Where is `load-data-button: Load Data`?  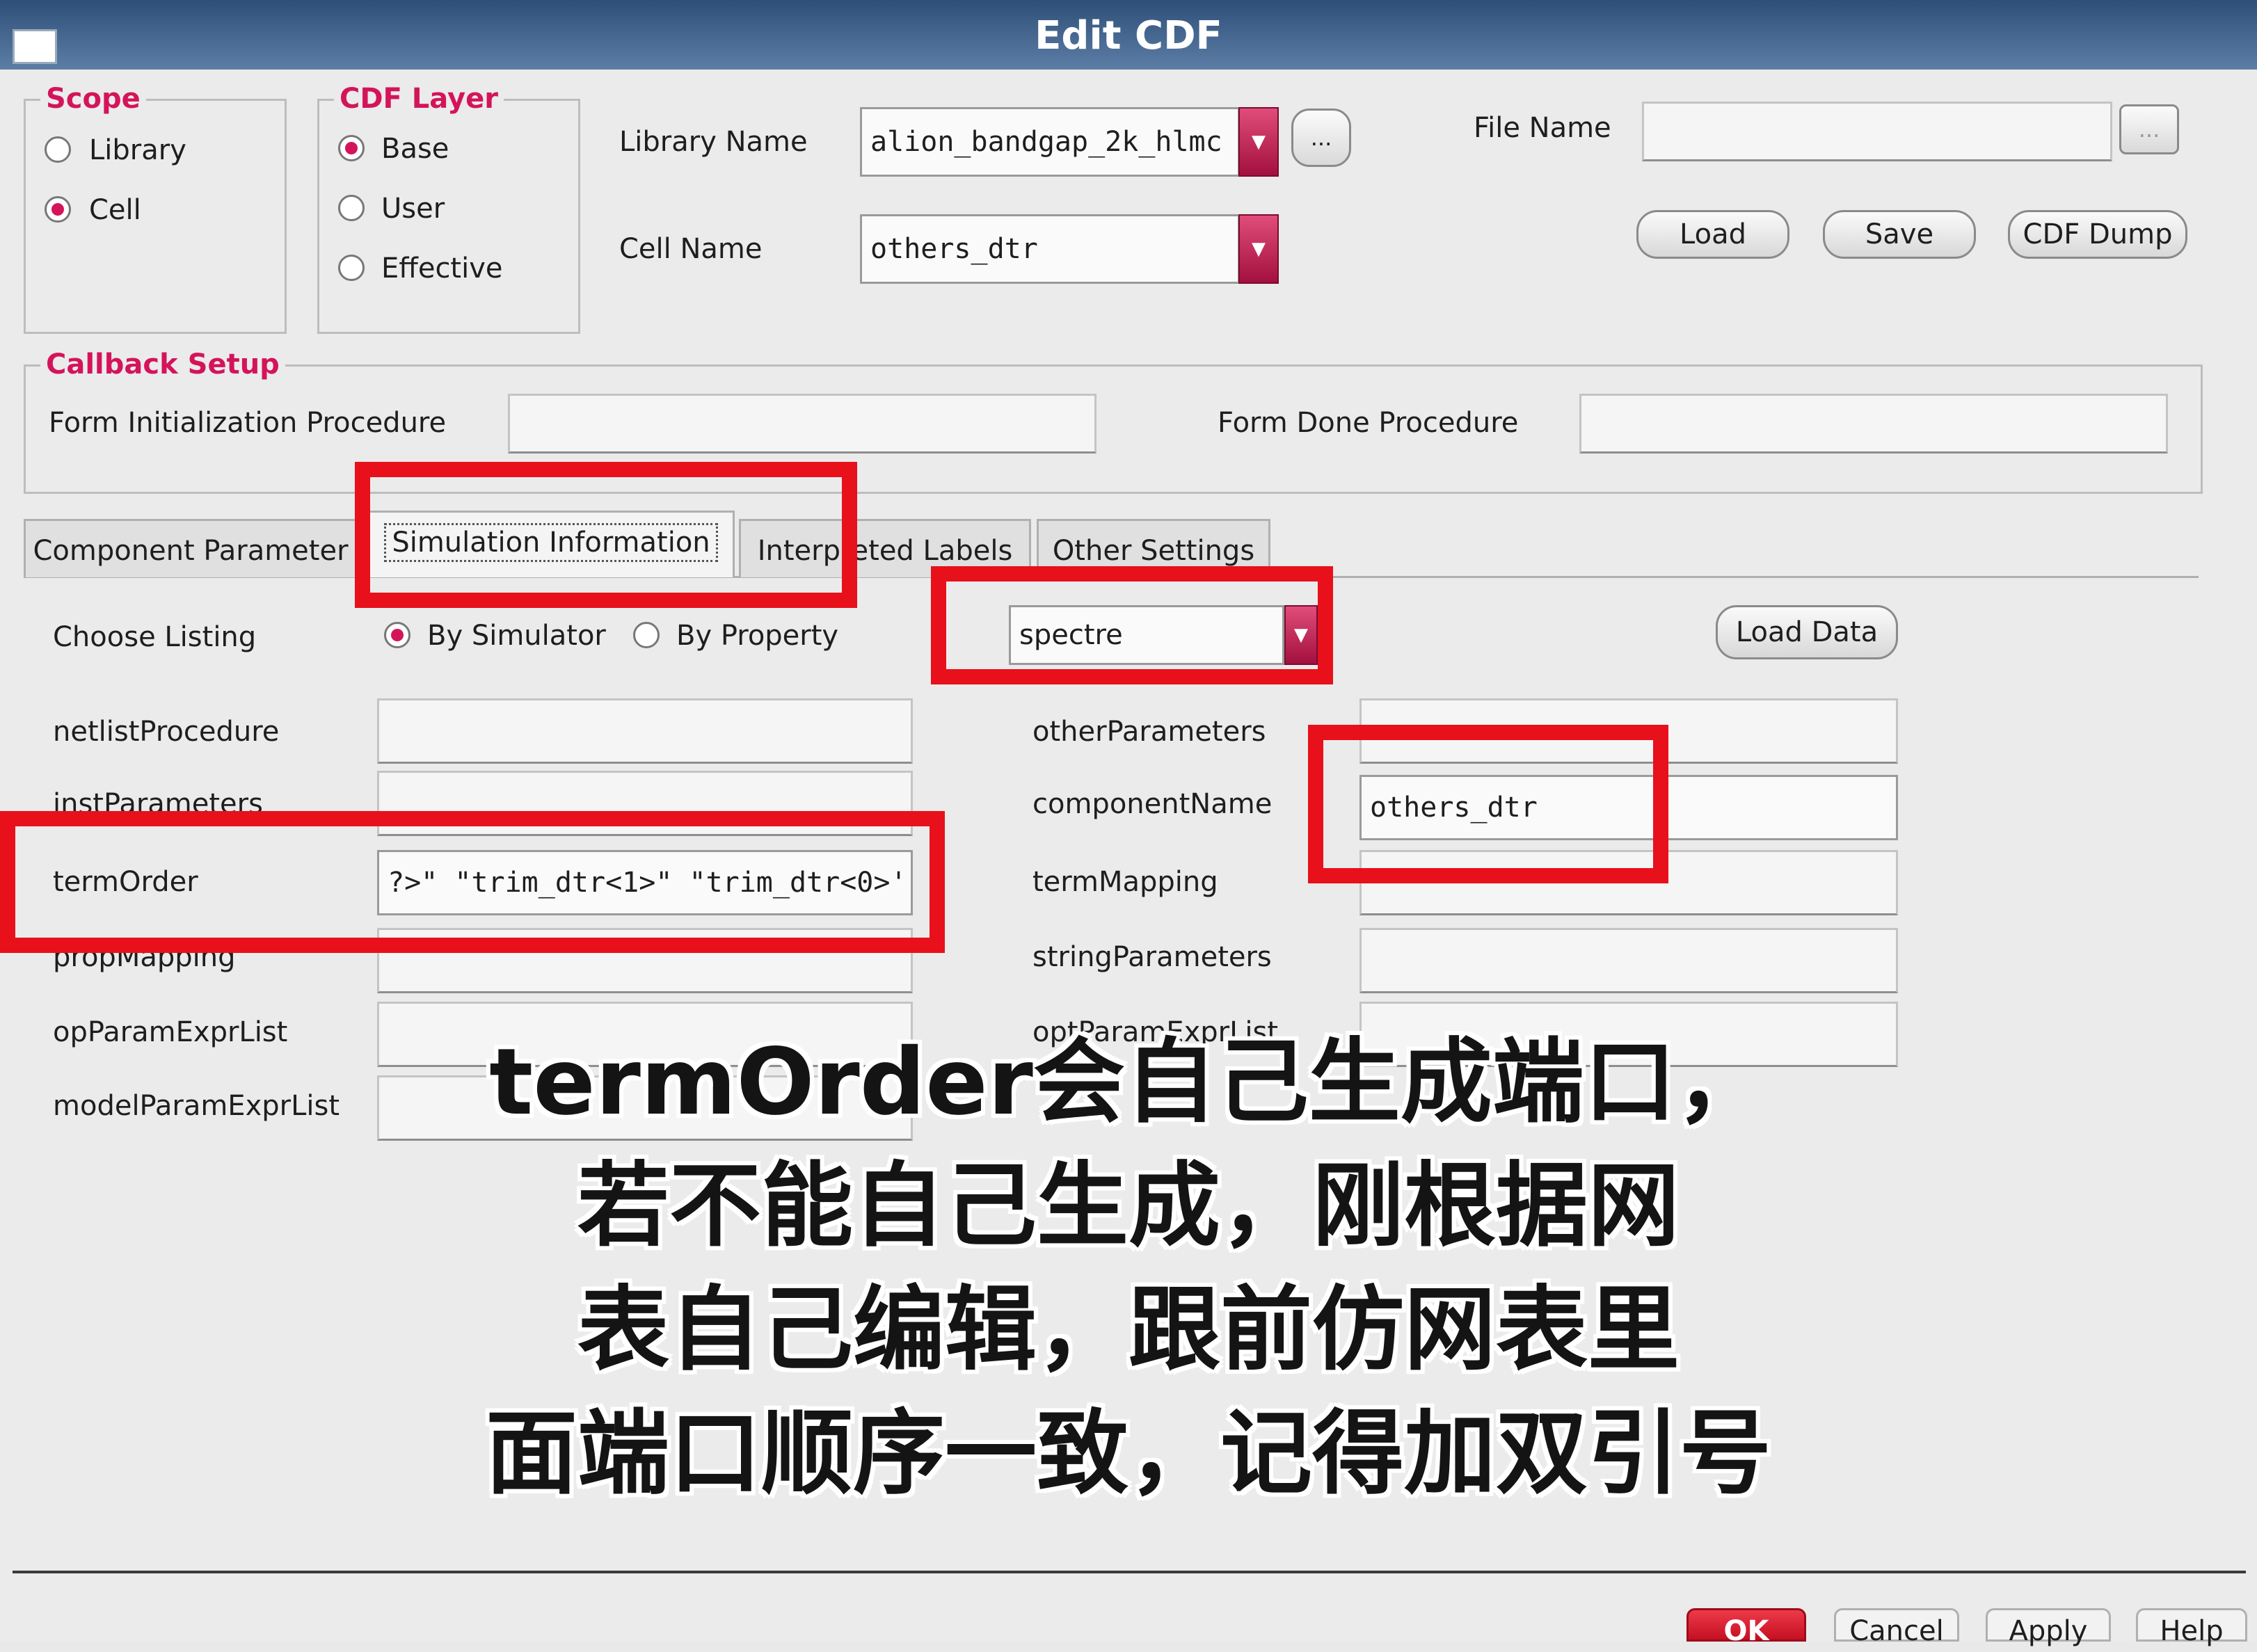
load-data-button: Load Data is located at coordinates (1807, 632).